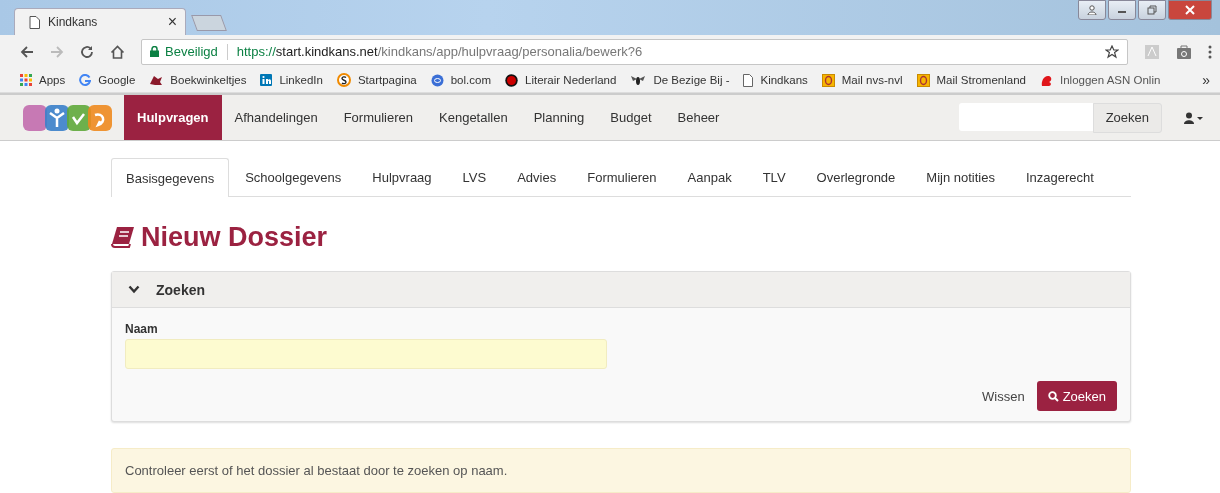 The image size is (1220, 493). Describe the element at coordinates (191, 51) in the screenshot. I see `security-label: Beveiligd` at that location.